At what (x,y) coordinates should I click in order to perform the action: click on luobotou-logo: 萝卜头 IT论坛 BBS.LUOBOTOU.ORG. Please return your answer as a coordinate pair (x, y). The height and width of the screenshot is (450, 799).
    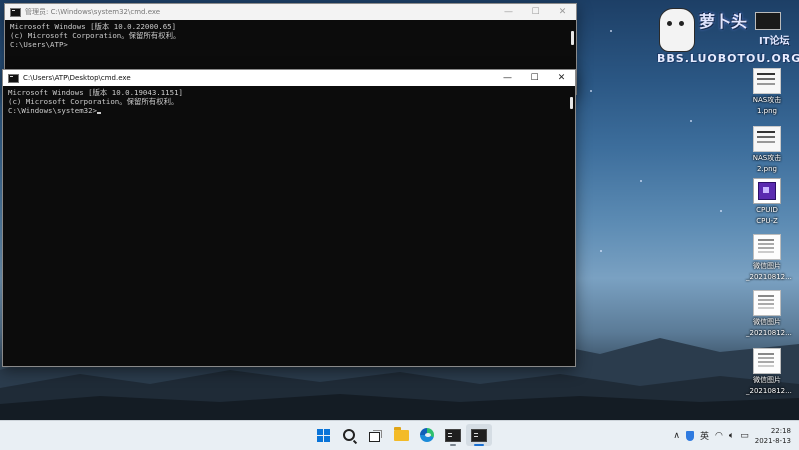
    Looking at the image, I should click on (727, 34).